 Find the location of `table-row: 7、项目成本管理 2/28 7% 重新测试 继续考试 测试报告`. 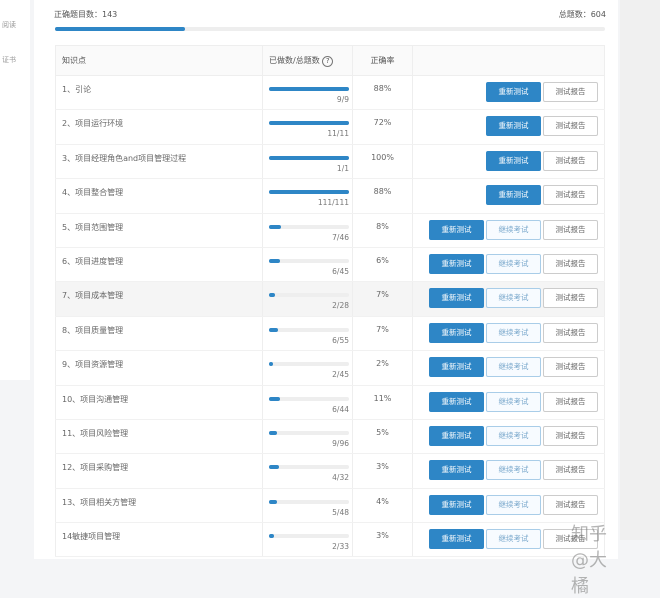

table-row: 7、项目成本管理 2/28 7% 重新测试 继续考试 测试报告 is located at coordinates (330, 299).